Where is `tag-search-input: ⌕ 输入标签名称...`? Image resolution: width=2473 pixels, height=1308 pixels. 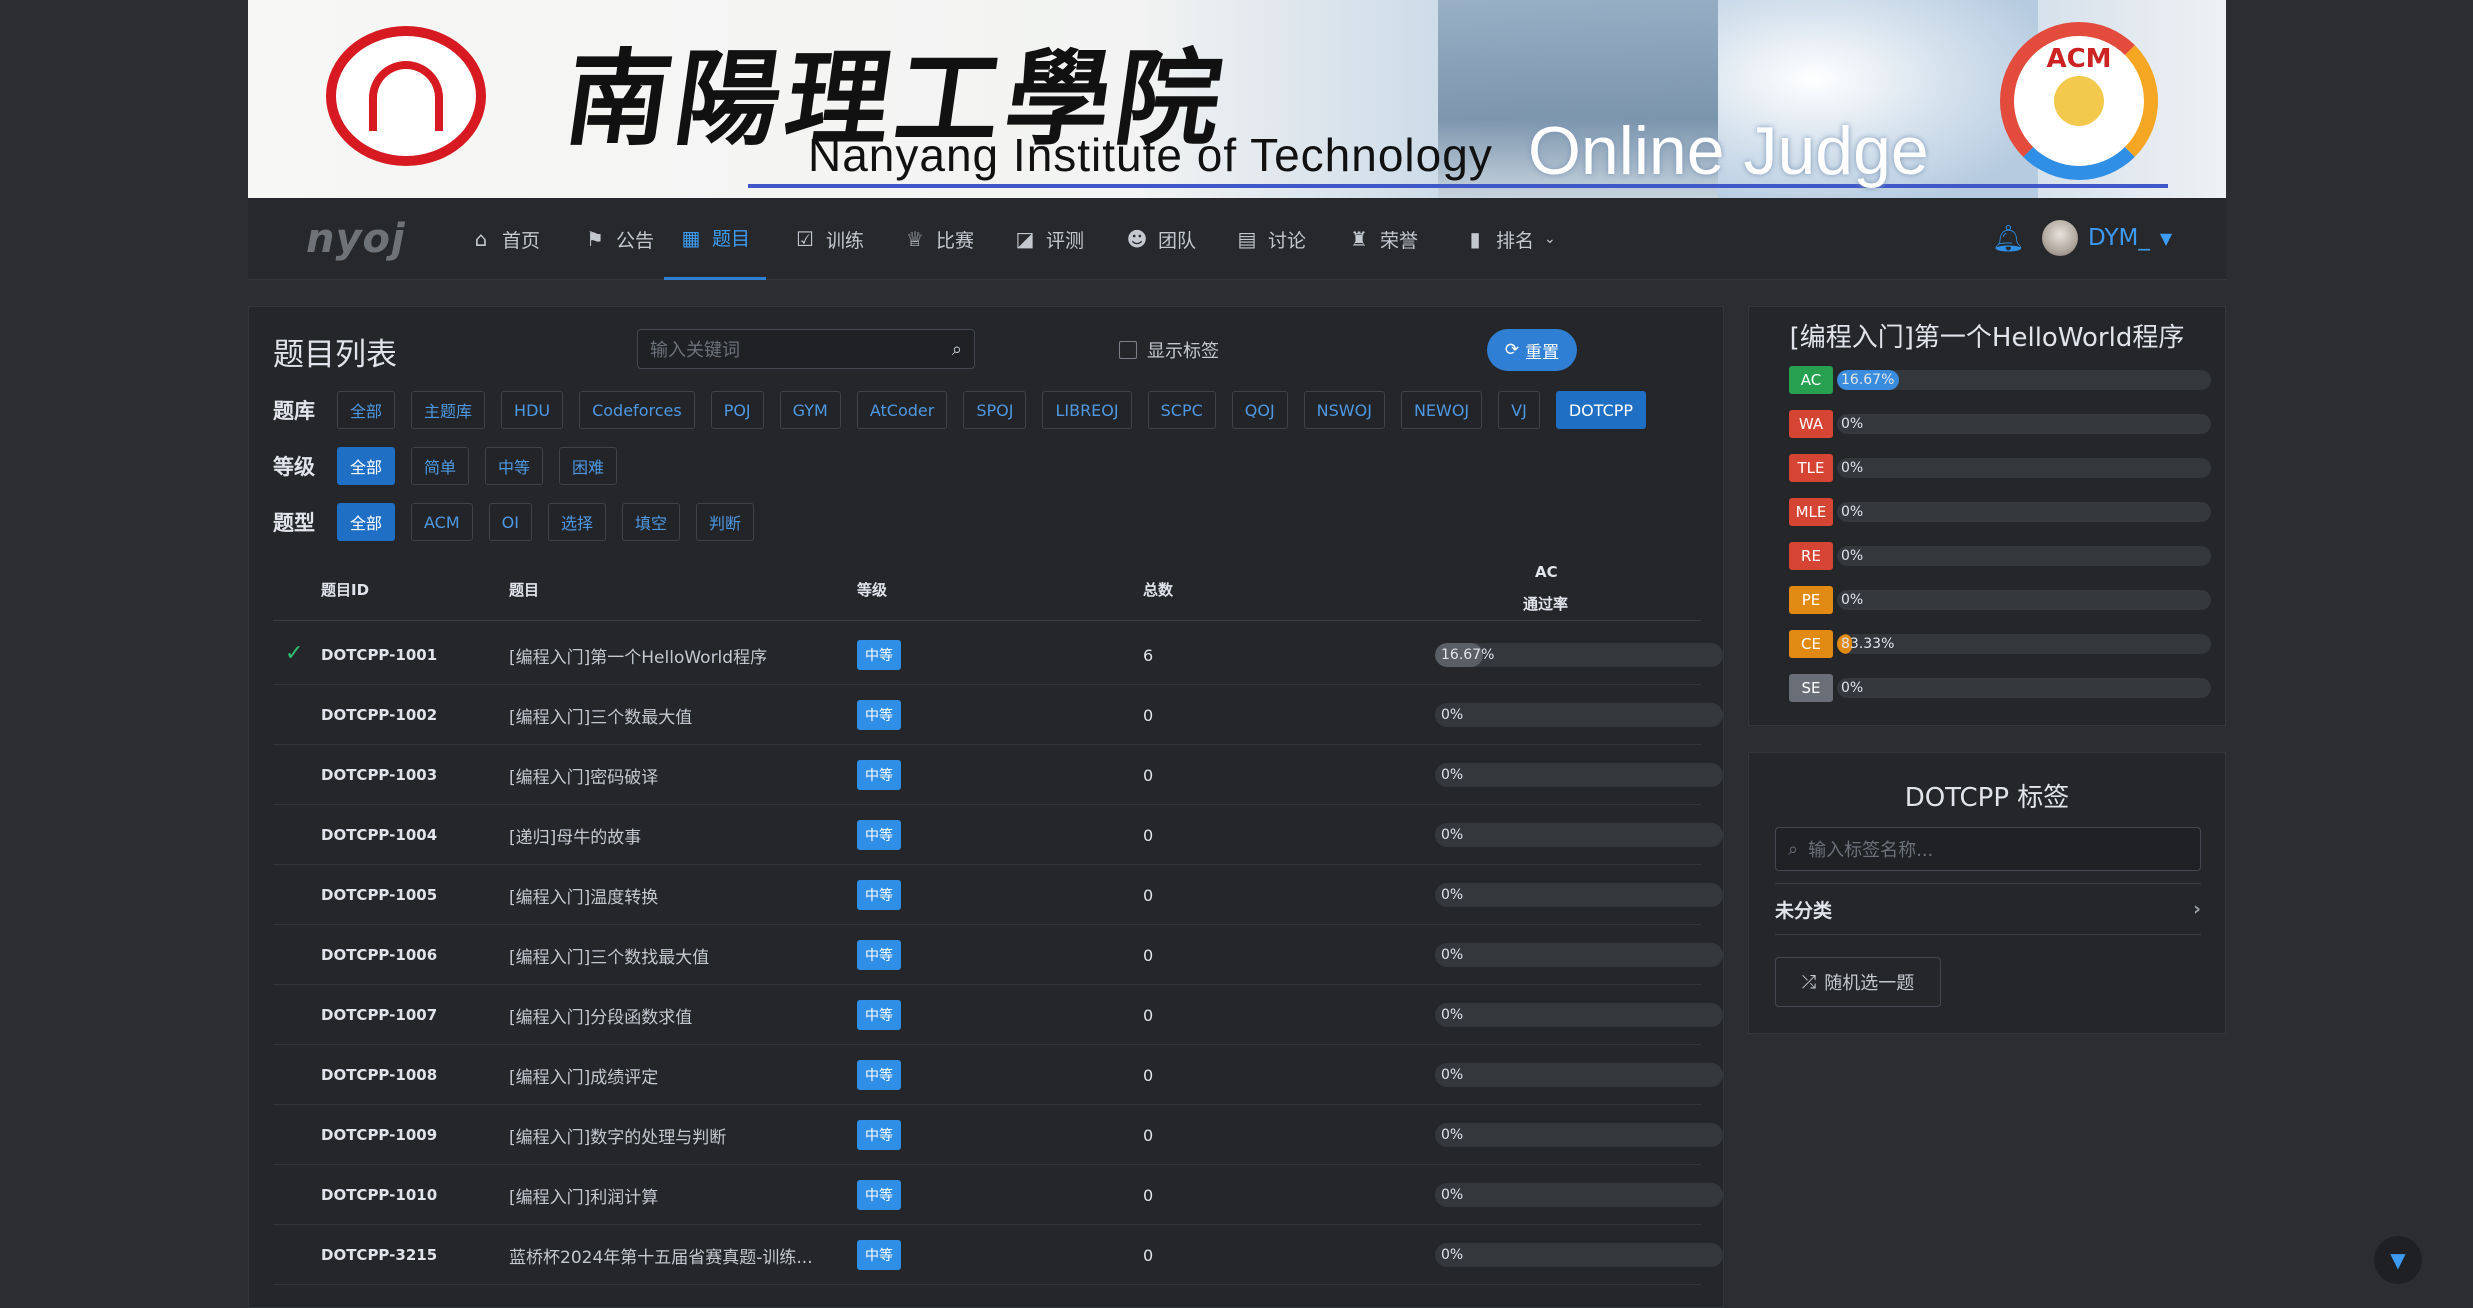 tag-search-input: ⌕ 输入标签名称... is located at coordinates (1988, 849).